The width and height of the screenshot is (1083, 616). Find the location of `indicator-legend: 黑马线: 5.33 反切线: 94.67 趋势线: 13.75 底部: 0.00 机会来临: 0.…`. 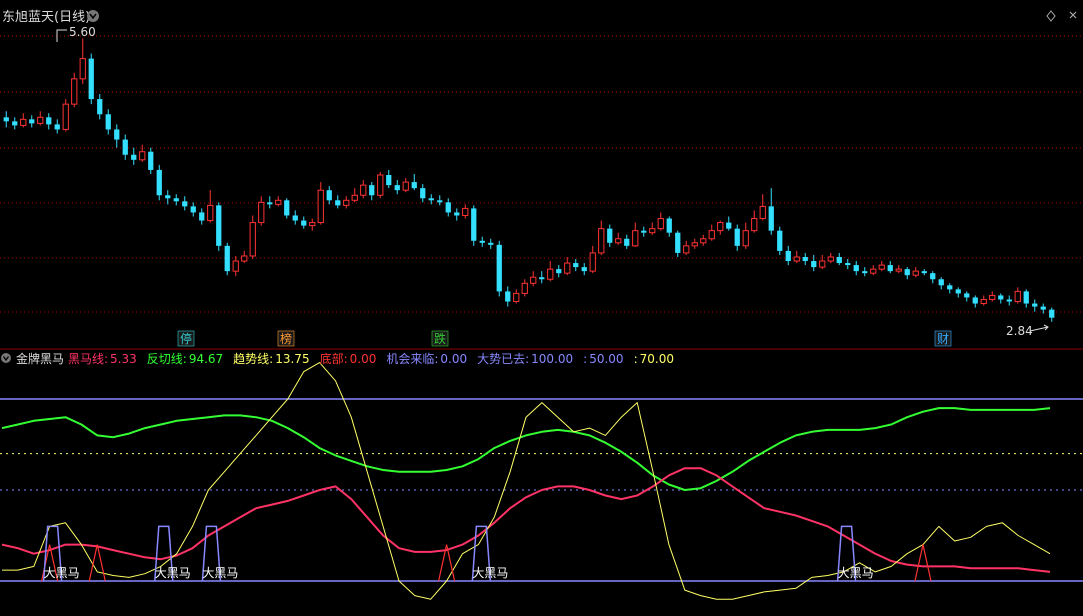

indicator-legend: 黑马线: 5.33 反切线: 94.67 趋势线: 13.75 底部: 0.00 机会来临: 0.… is located at coordinates (371, 358).